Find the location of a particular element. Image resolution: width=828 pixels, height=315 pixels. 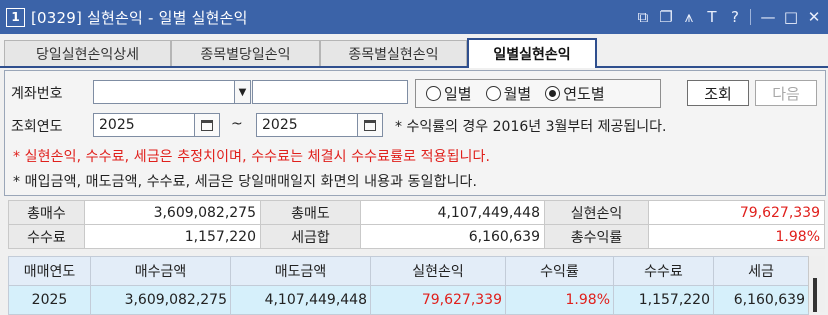

col-header-realized-pnl: 실현손익 is located at coordinates (438, 271).